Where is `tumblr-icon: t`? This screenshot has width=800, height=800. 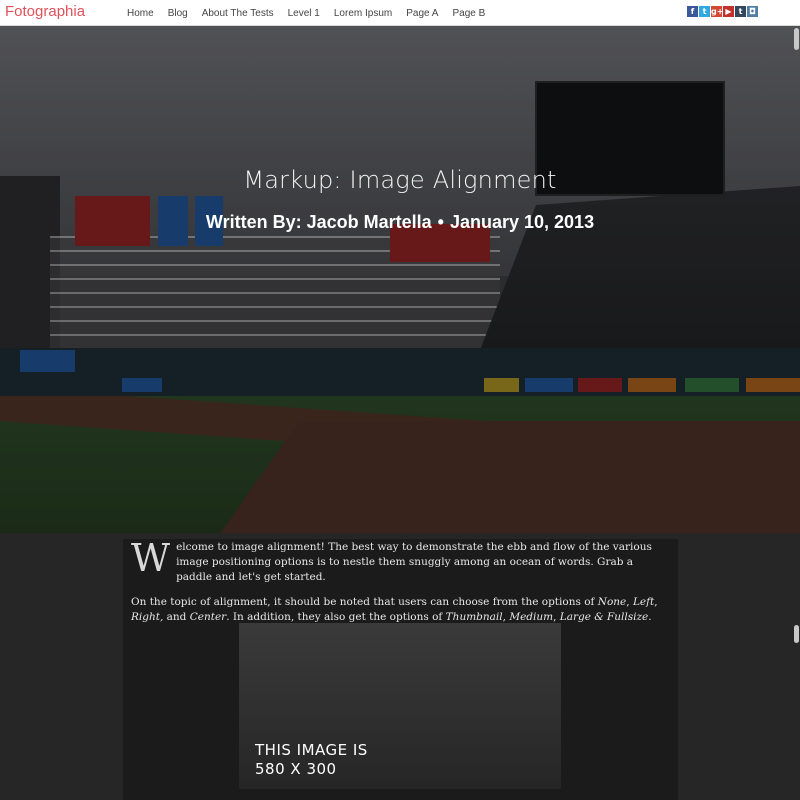
tumblr-icon: t is located at coordinates (740, 11).